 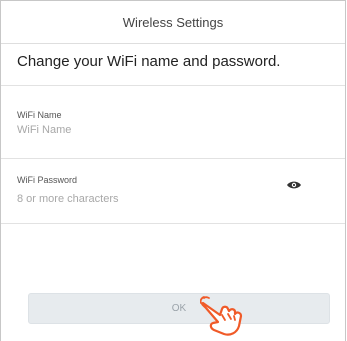 What do you see at coordinates (142, 199) in the screenshot?
I see `wifi-password-input` at bounding box center [142, 199].